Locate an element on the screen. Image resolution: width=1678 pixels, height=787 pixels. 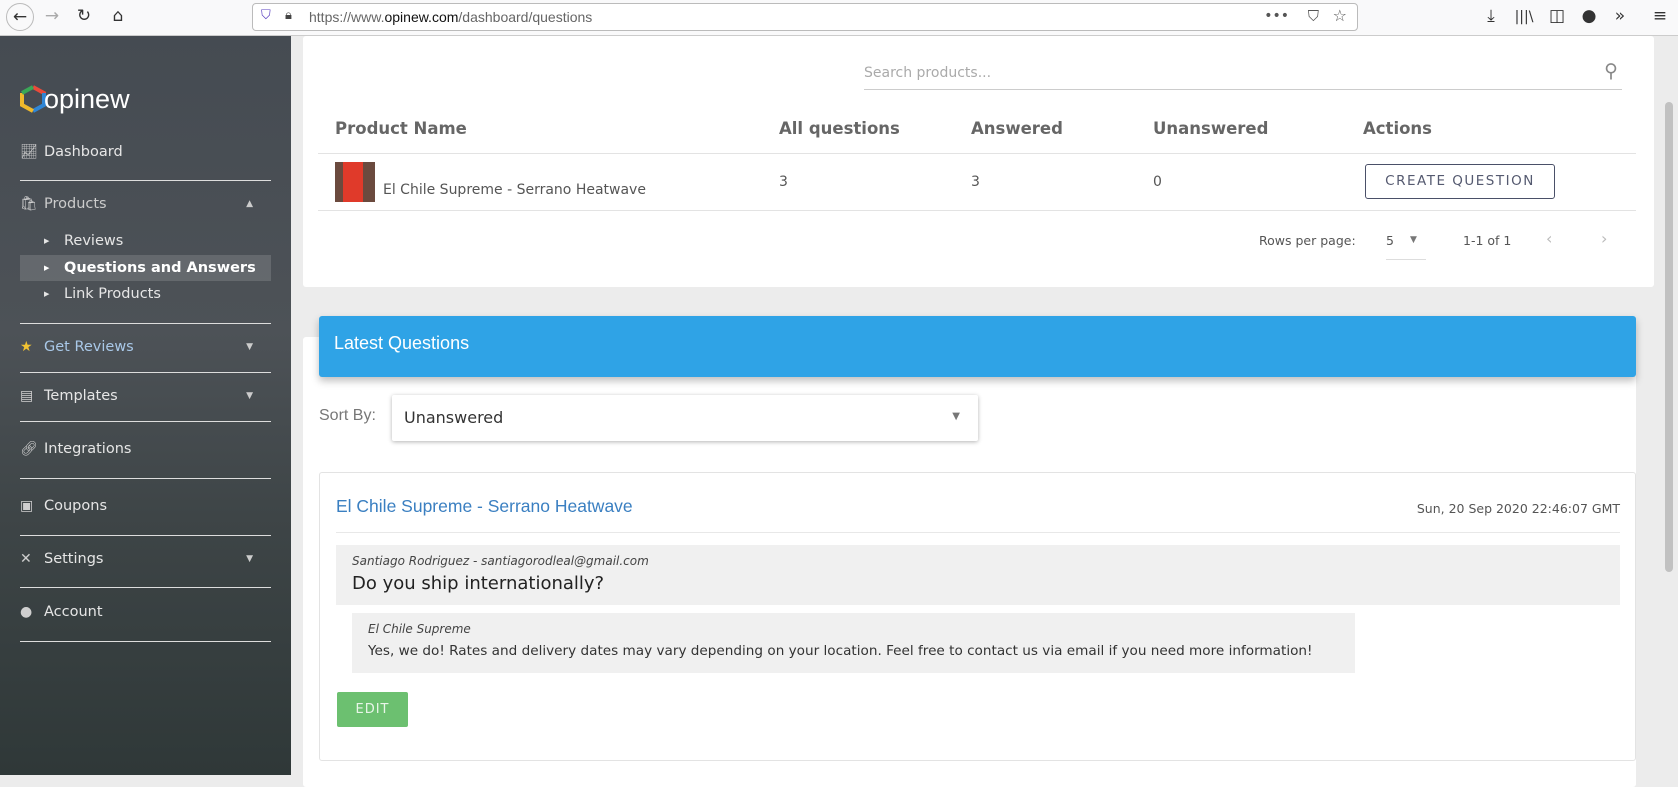
overflow-icon: » is located at coordinates (1620, 16).